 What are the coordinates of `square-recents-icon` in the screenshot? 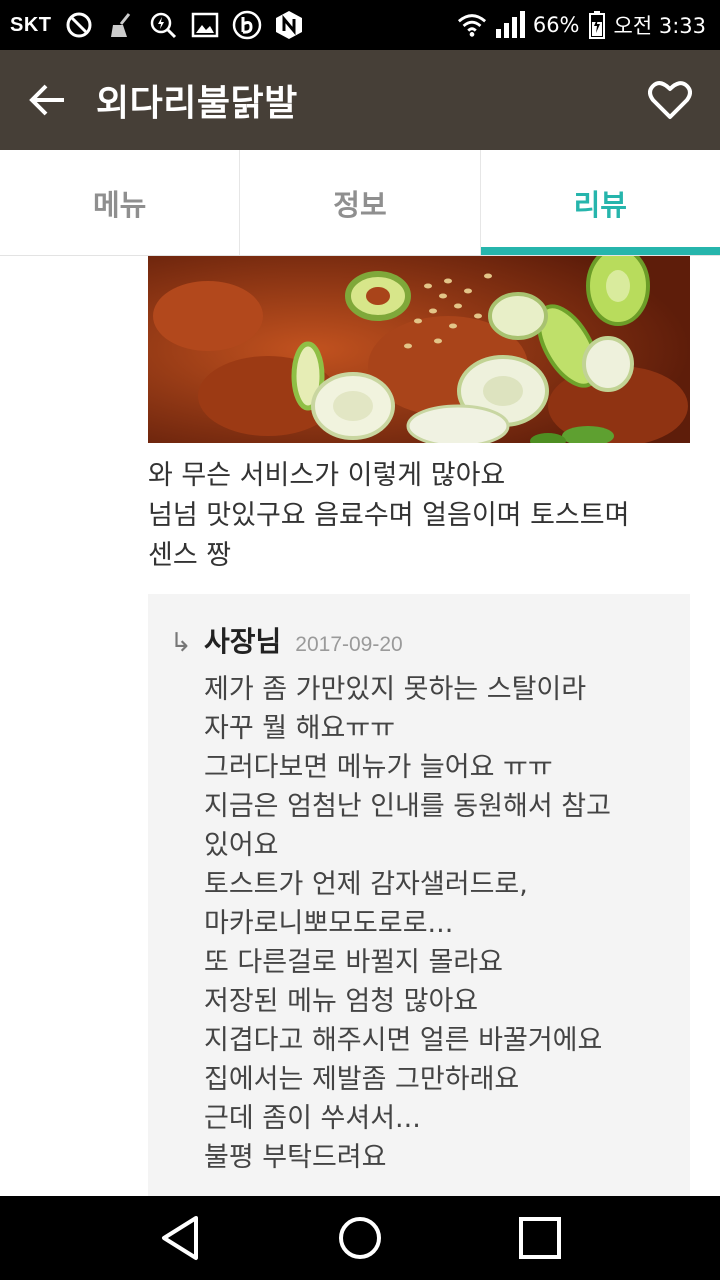 It's located at (540, 1238).